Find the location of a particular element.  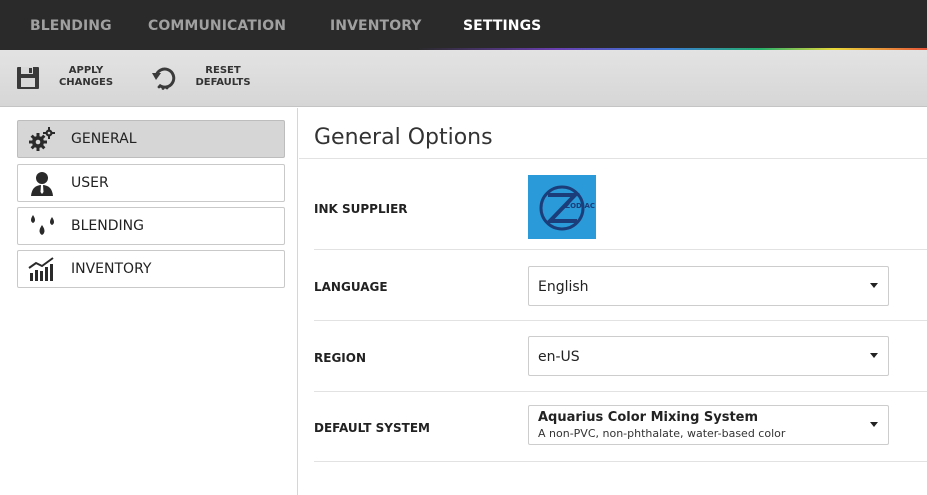

apply-changes-button: APPLY CHANGES is located at coordinates (69, 78).